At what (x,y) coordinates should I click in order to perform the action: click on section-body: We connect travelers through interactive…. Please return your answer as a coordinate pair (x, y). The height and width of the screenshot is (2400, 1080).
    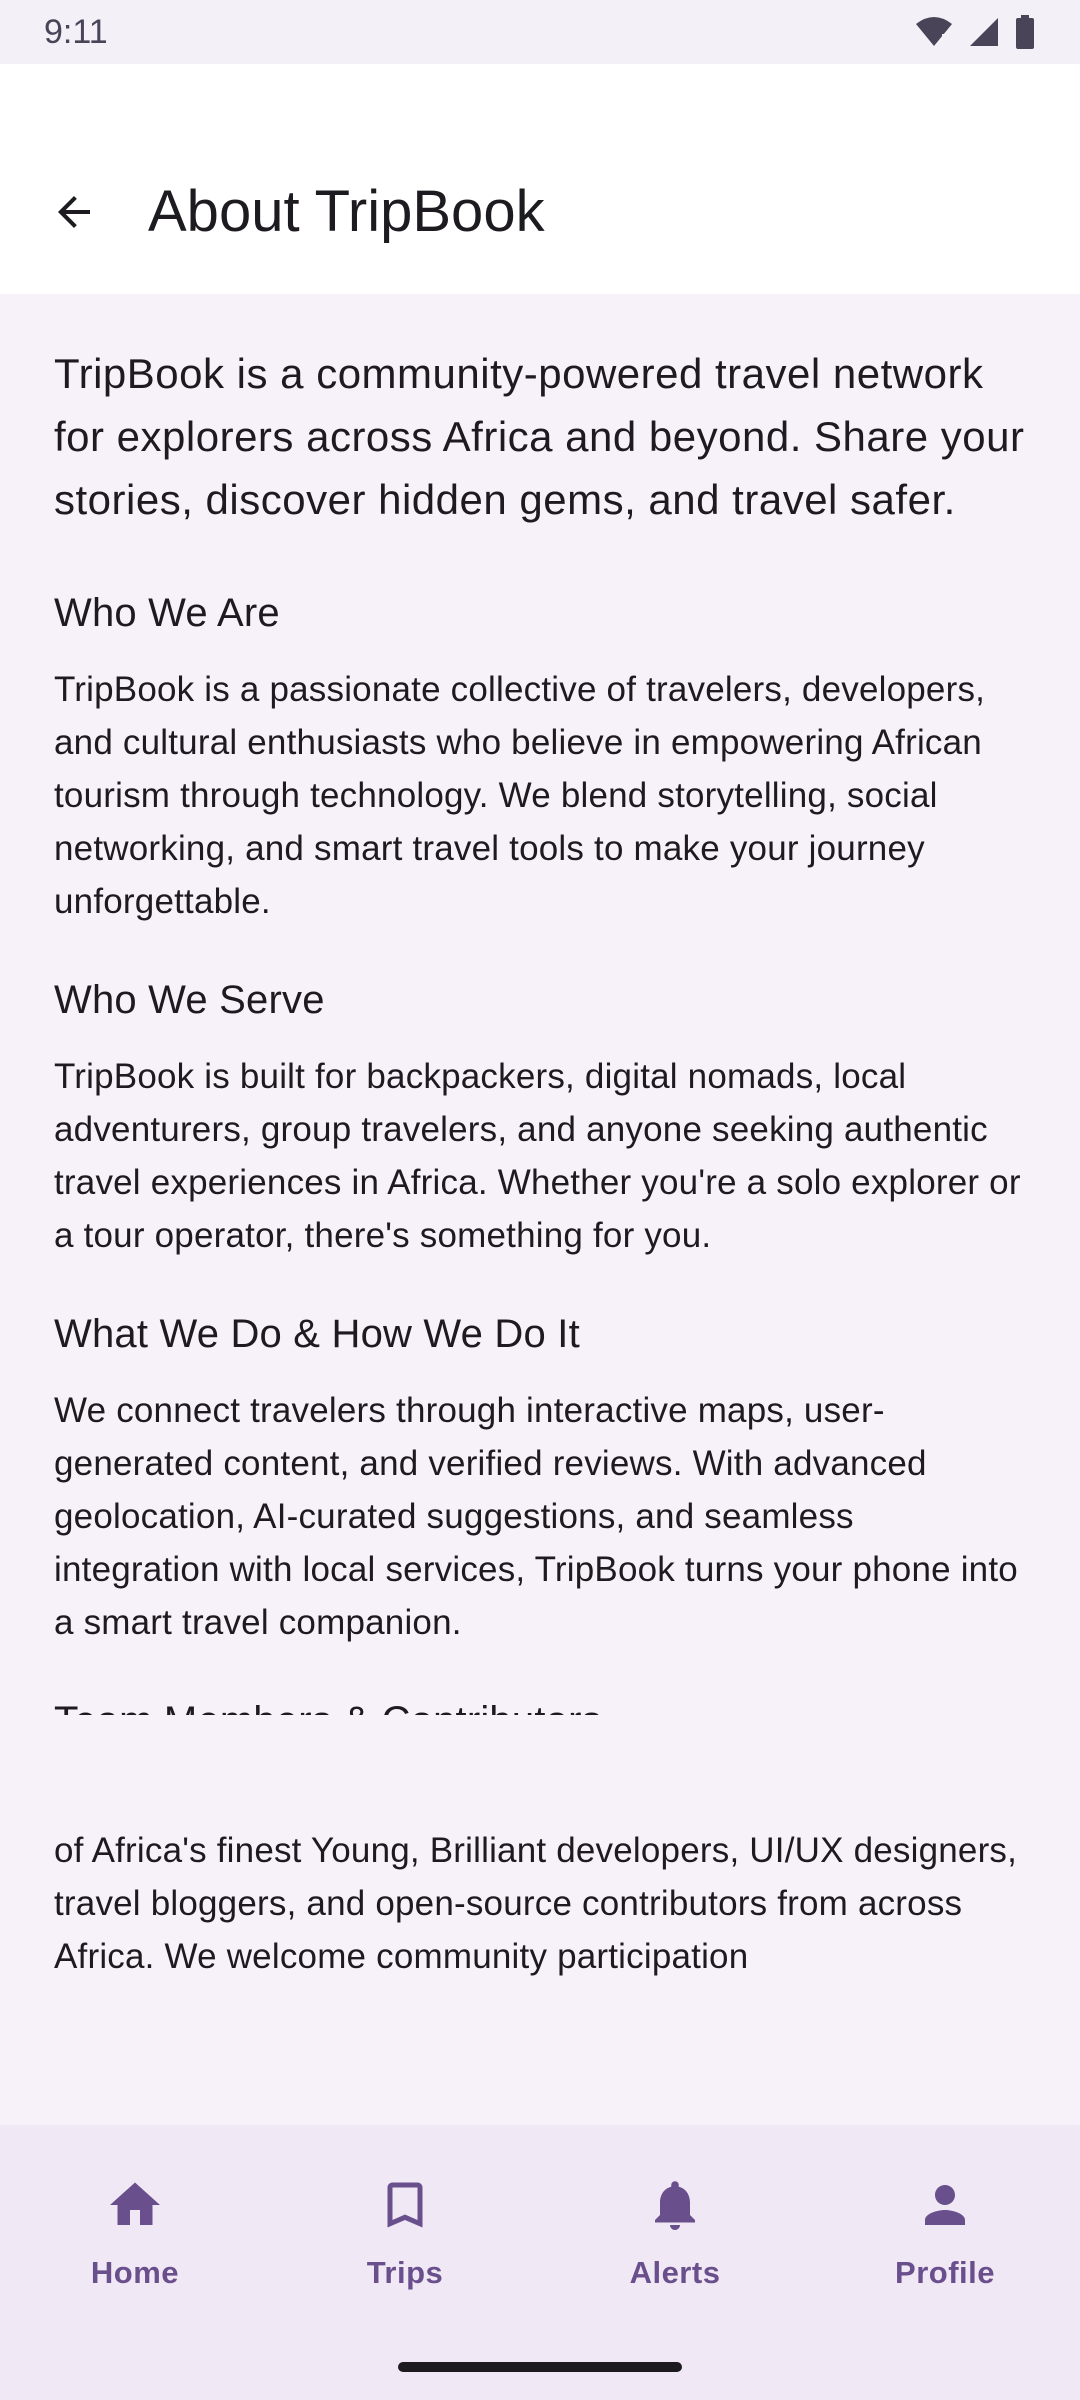
    Looking at the image, I should click on (536, 1516).